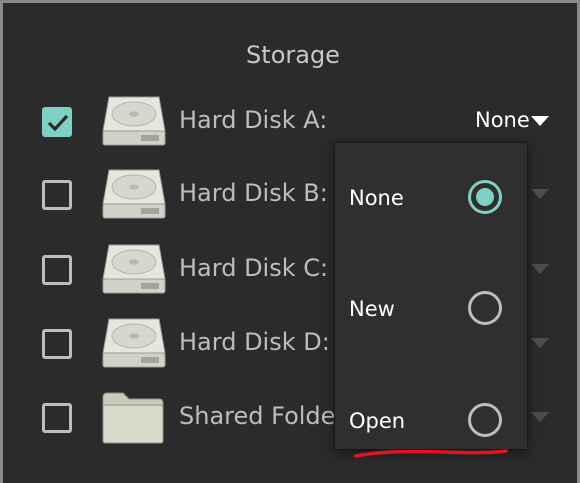 This screenshot has width=580, height=483. Describe the element at coordinates (431, 453) in the screenshot. I see `red-underline-annotation` at that location.